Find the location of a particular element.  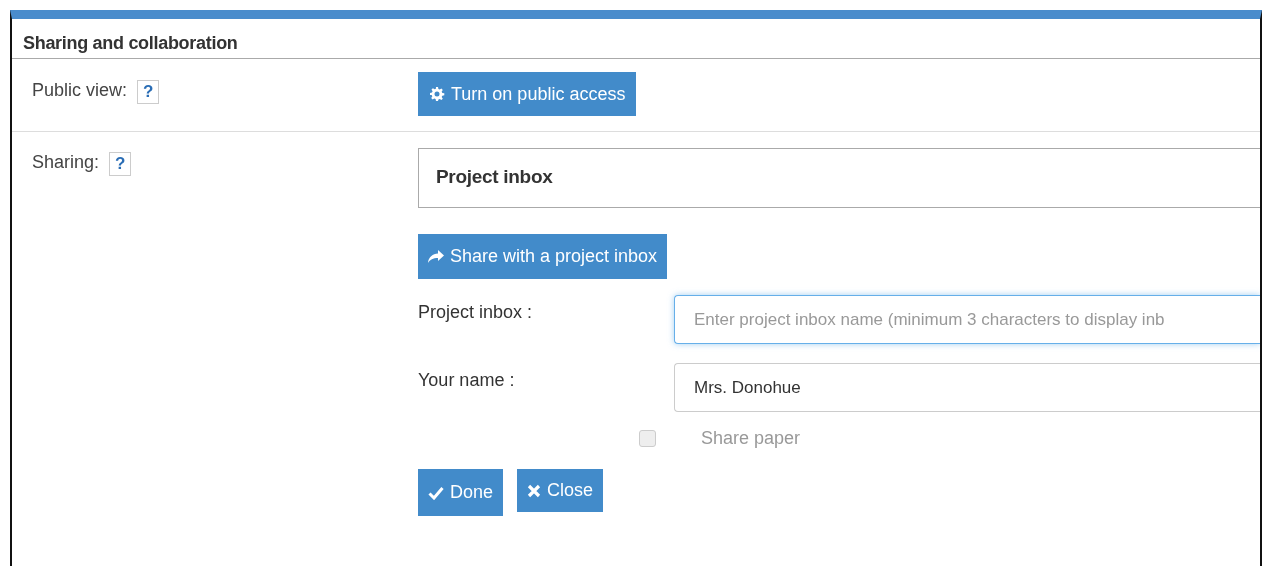

text-field: Enter project inbox name (minimum 3 characters to display inb is located at coordinates (967, 319).